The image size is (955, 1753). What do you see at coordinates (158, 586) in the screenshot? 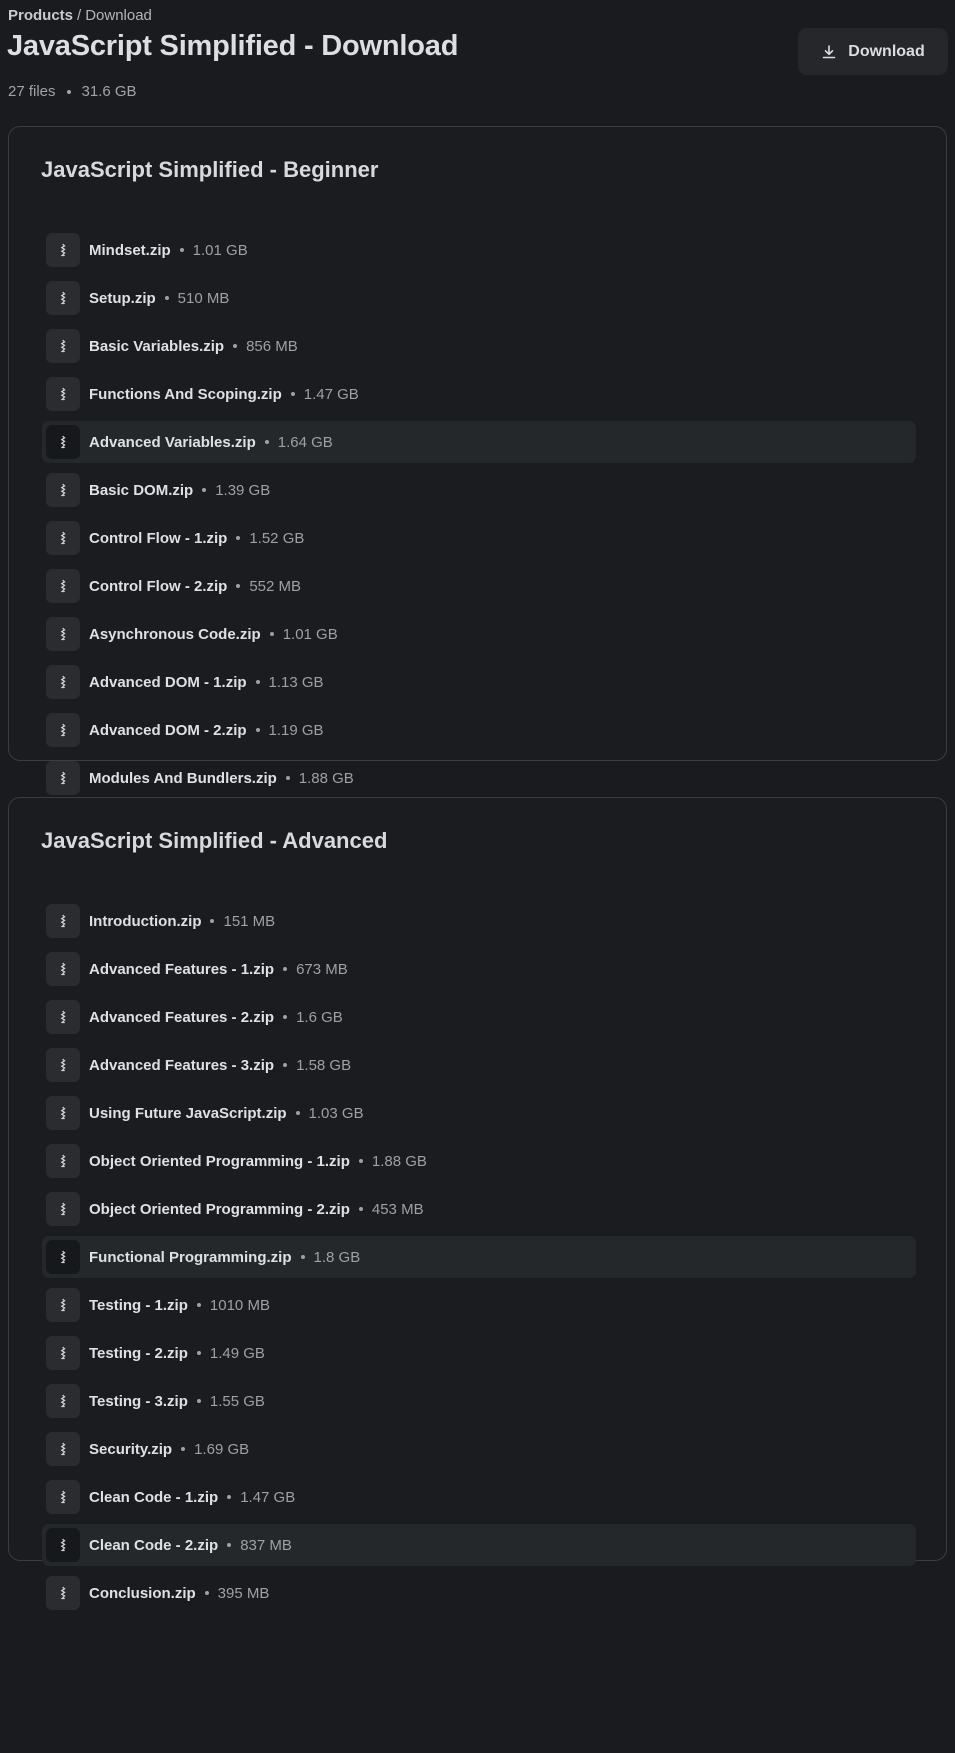
I see `file-name: Control Flow - 2.zip` at bounding box center [158, 586].